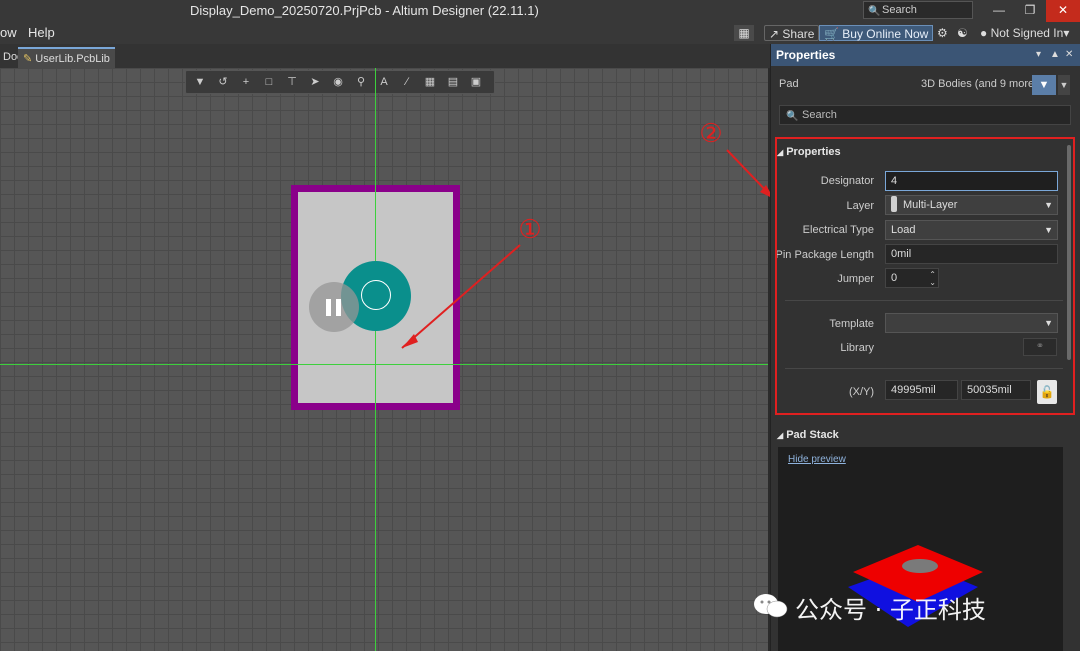  What do you see at coordinates (806, 55) in the screenshot?
I see `panel-title: Properties` at bounding box center [806, 55].